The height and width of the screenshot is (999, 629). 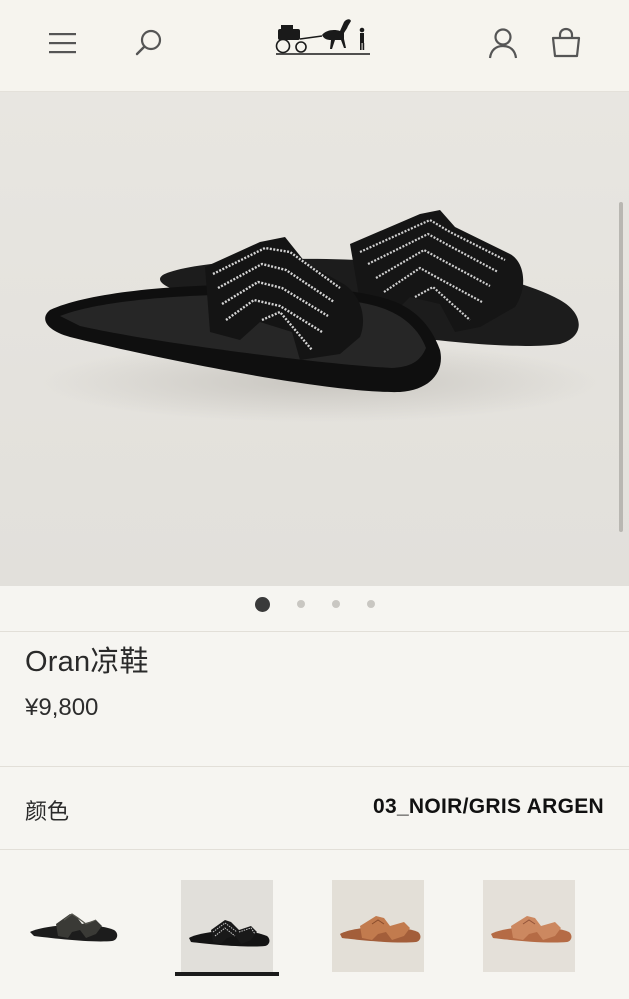 I want to click on hamburger-menu-icon, so click(x=62, y=43).